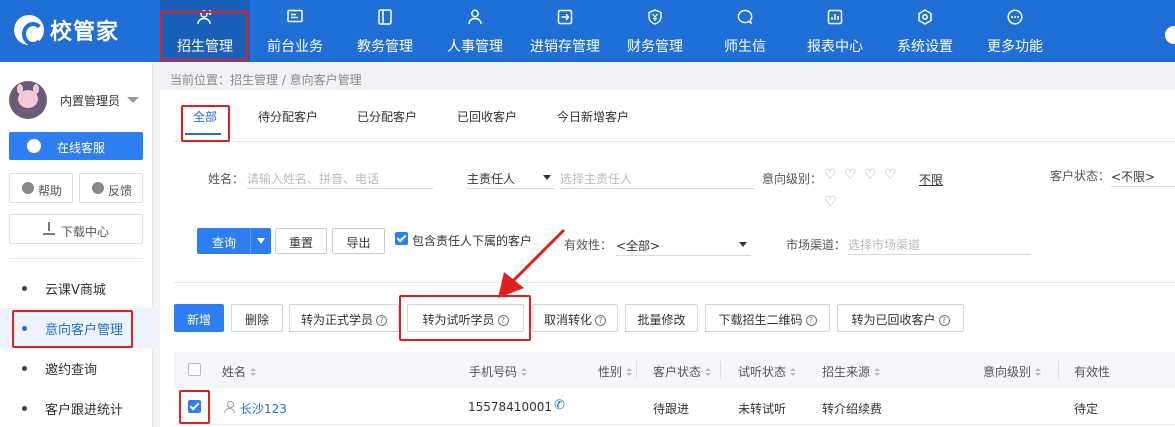 The height and width of the screenshot is (427, 1175). Describe the element at coordinates (745, 31) in the screenshot. I see `nav-item-messaging: 师生信` at that location.